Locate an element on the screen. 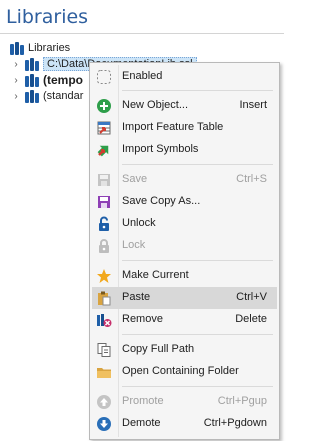 This screenshot has width=320, height=441. import-table-icon is located at coordinates (104, 128).